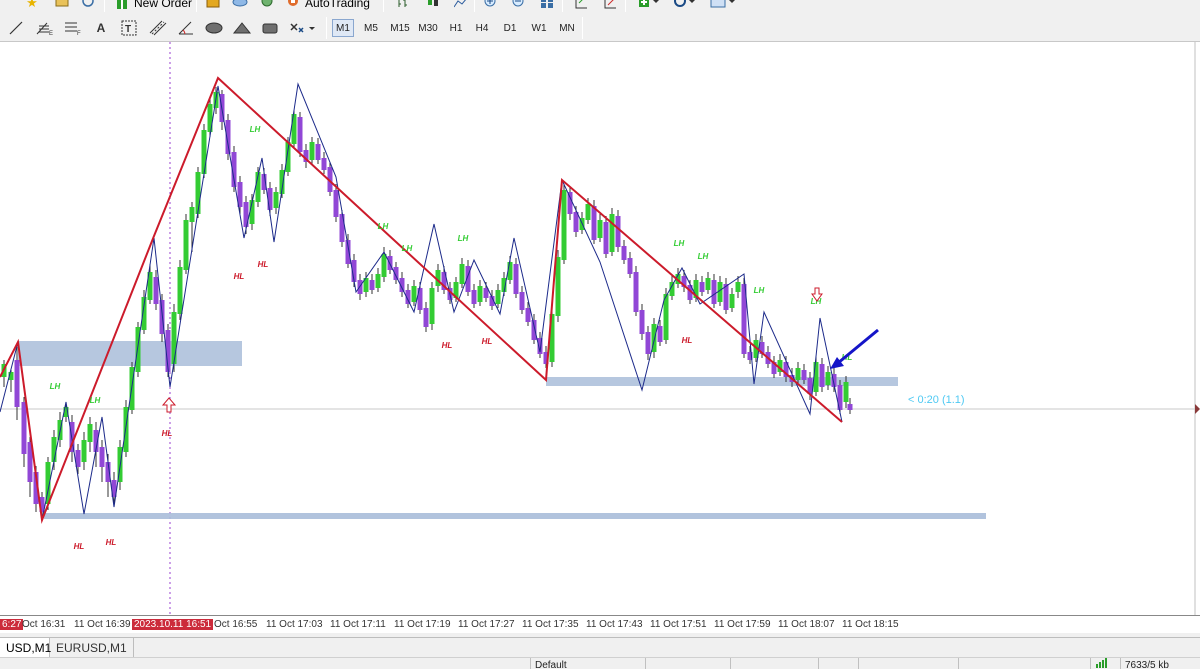 This screenshot has height=669, width=1200. I want to click on text-box-icon: F, so click(73, 28).